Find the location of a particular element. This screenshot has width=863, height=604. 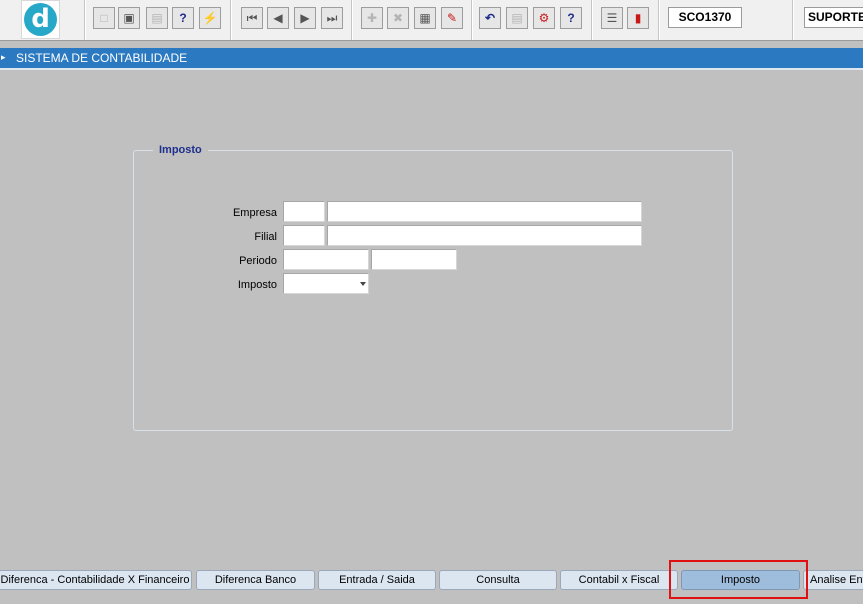

first-record-icon: ⏮ is located at coordinates (252, 18).